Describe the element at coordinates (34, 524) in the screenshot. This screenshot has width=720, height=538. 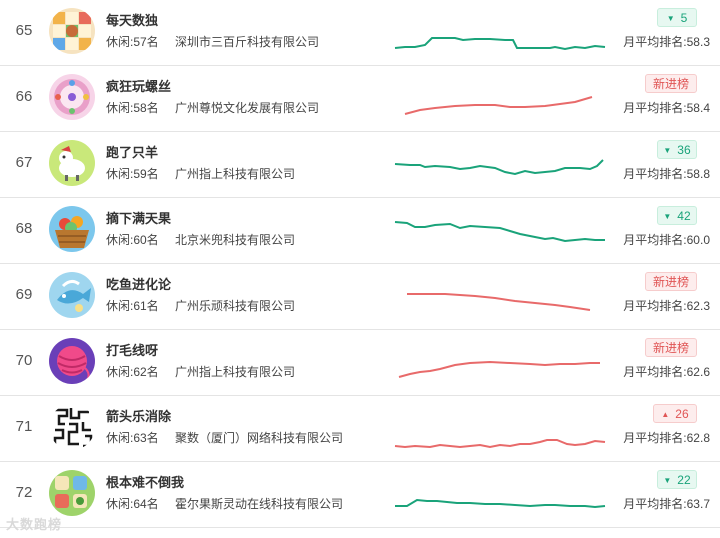
I see `watermark-logo: 大数跑榜` at that location.